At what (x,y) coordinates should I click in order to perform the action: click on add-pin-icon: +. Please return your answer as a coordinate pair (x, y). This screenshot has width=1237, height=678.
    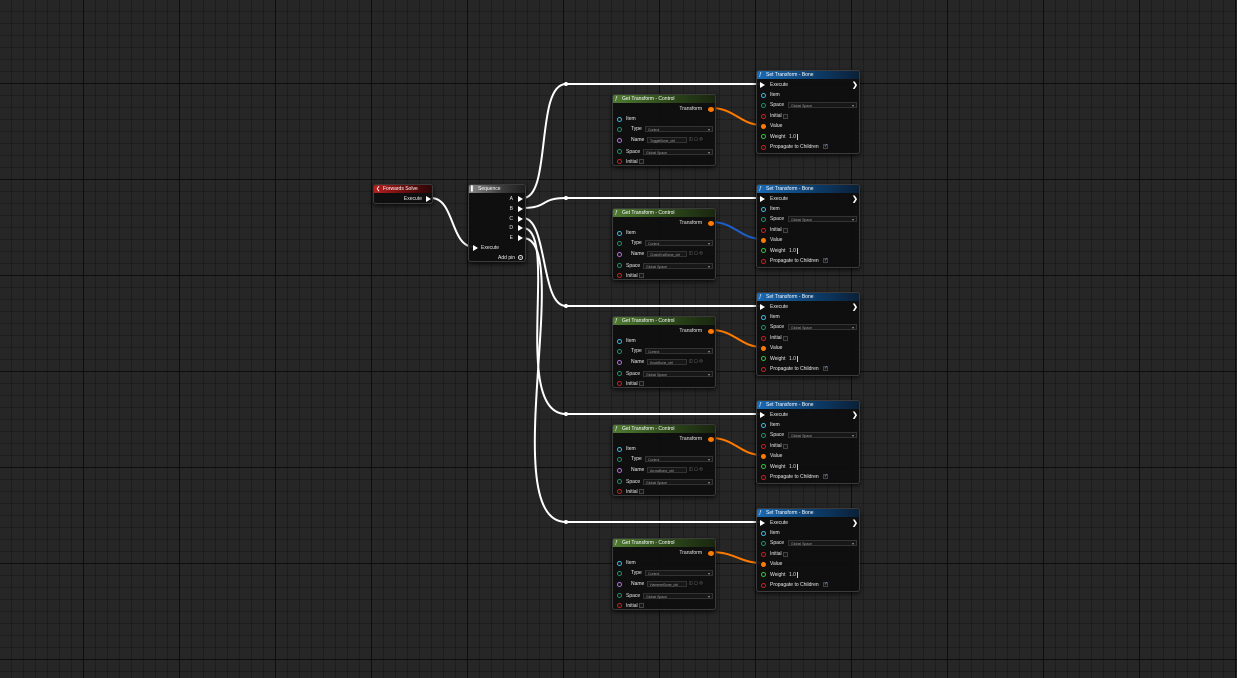
    Looking at the image, I should click on (520, 257).